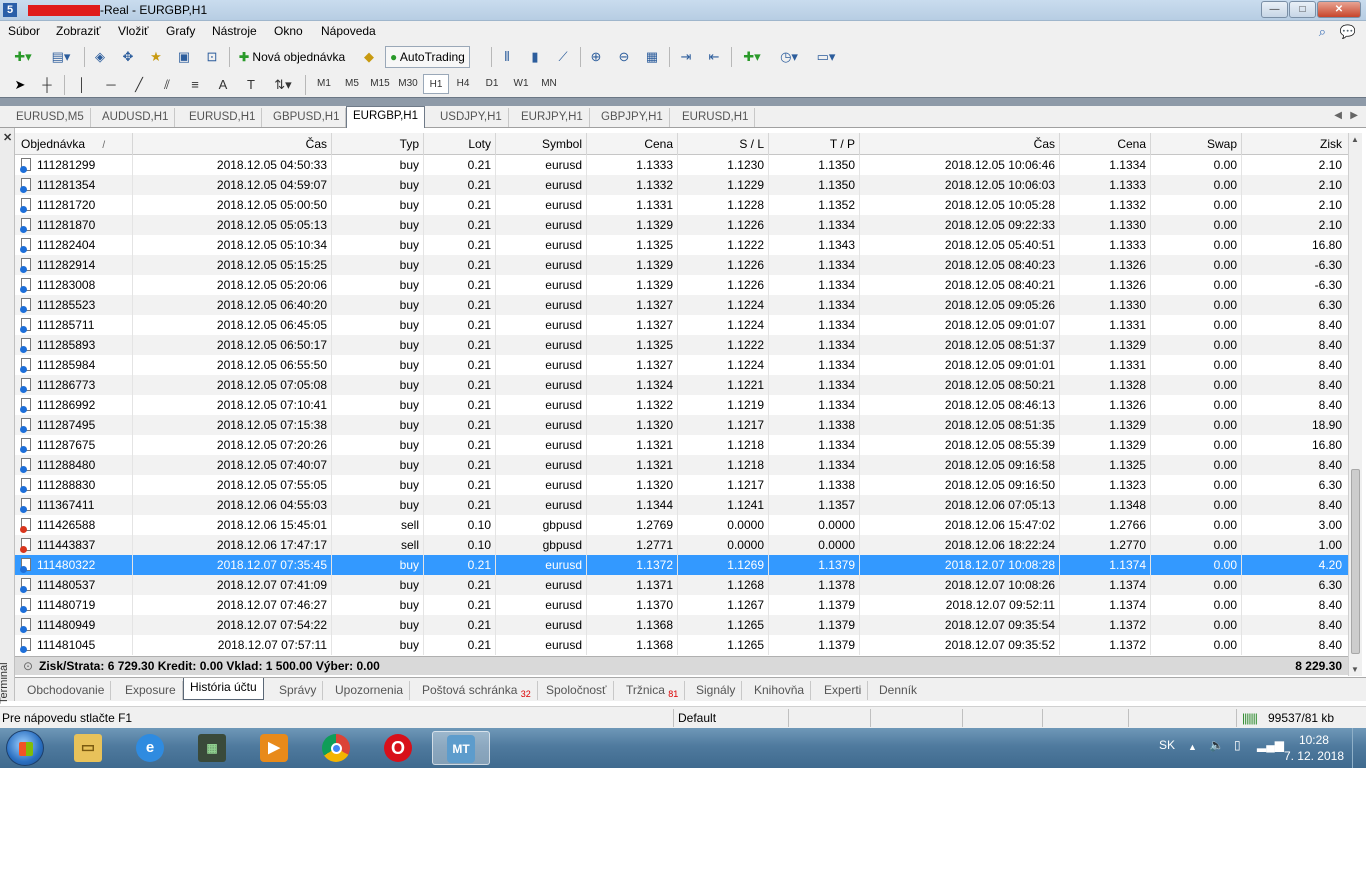 This screenshot has width=1366, height=878. I want to click on tab-exposure: Exposure, so click(151, 690).